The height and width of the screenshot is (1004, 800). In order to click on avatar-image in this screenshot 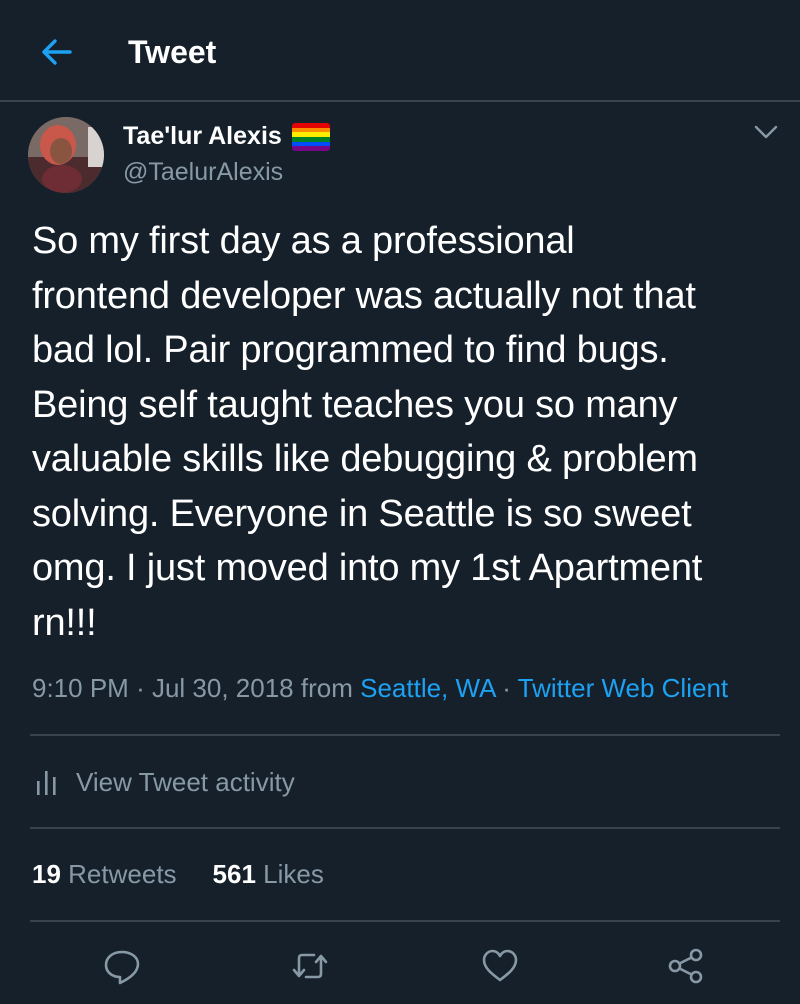, I will do `click(66, 155)`.